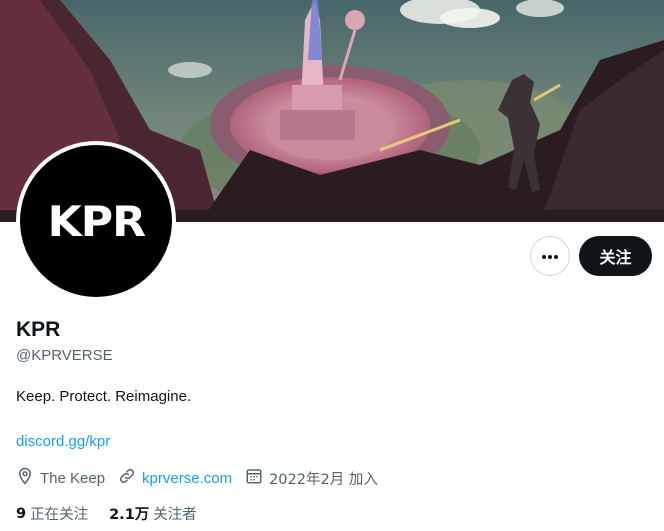  I want to click on calendar-icon, so click(257, 478).